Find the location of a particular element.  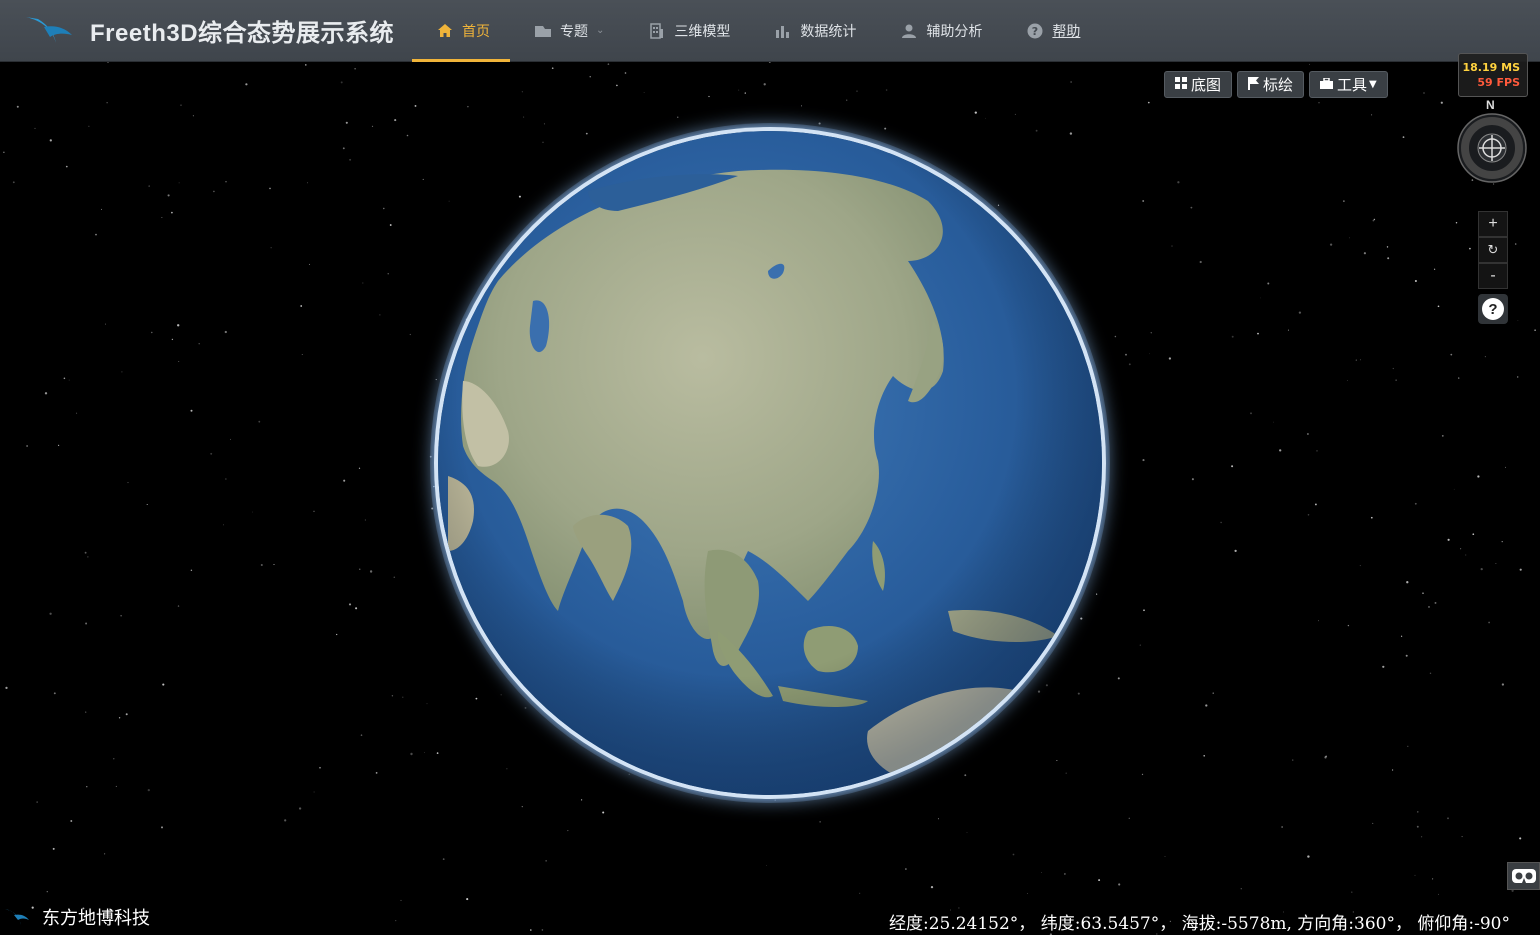

nav-item-home: 首页 is located at coordinates (461, 31).